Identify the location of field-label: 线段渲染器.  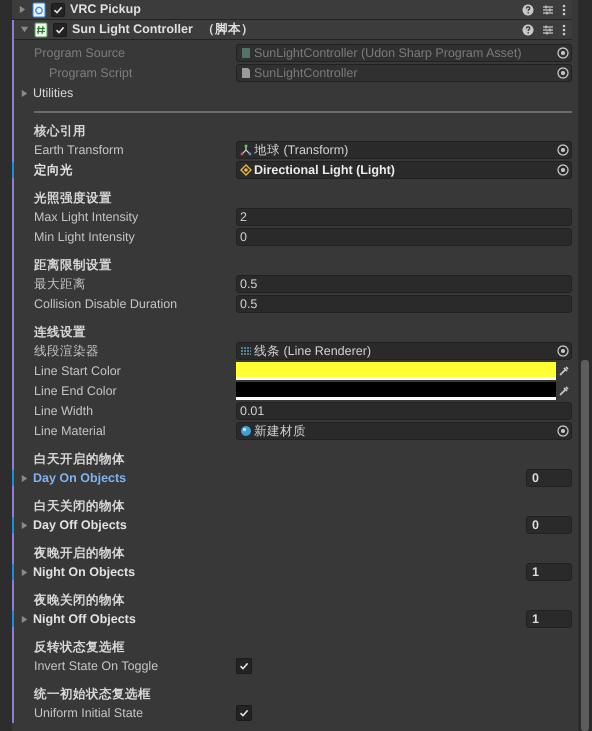
(66, 351).